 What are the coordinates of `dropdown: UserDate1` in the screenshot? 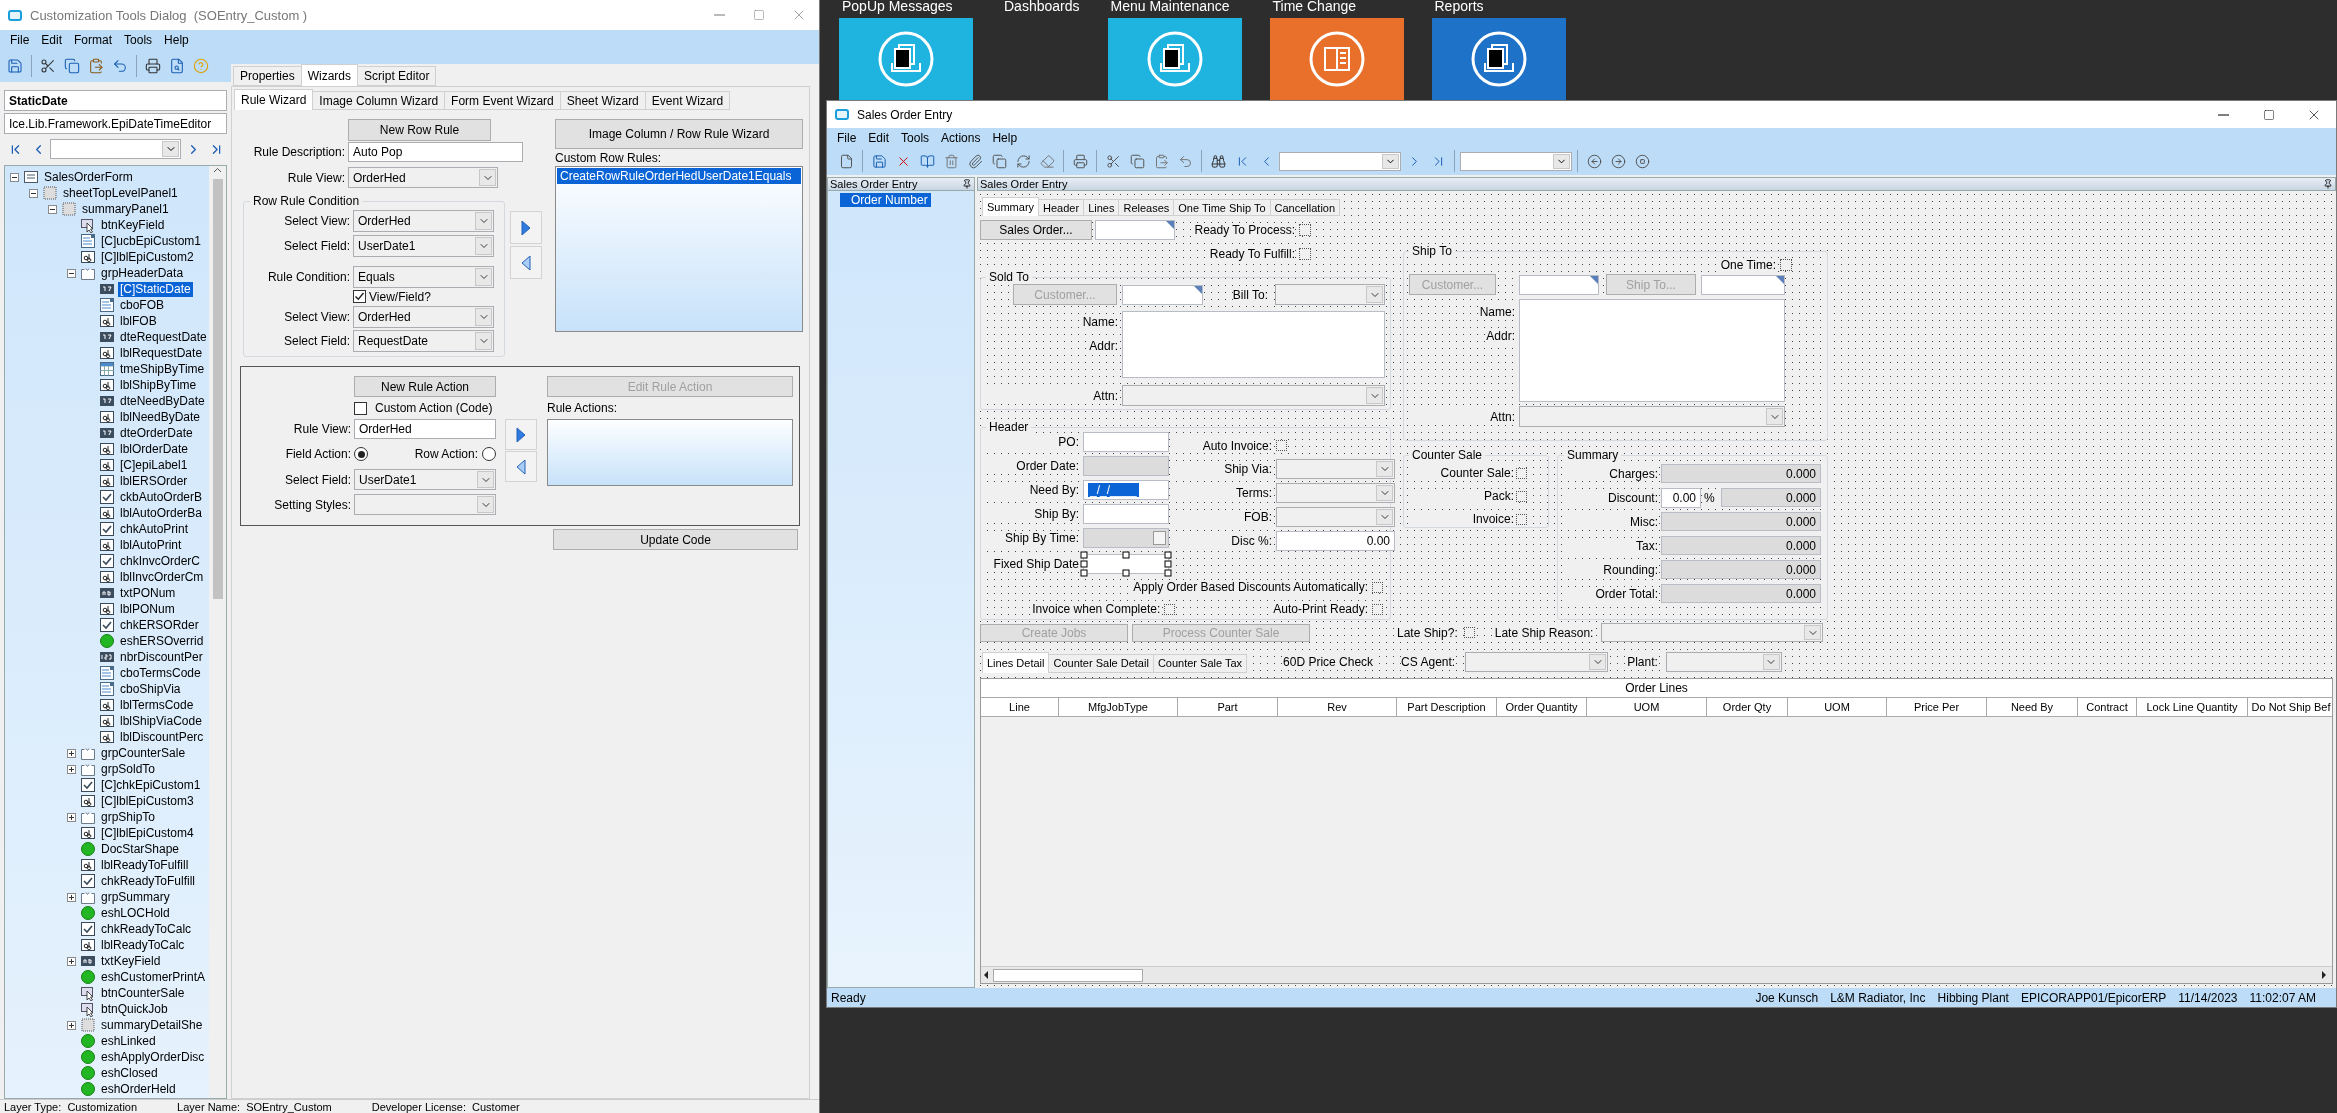 It's located at (425, 479).